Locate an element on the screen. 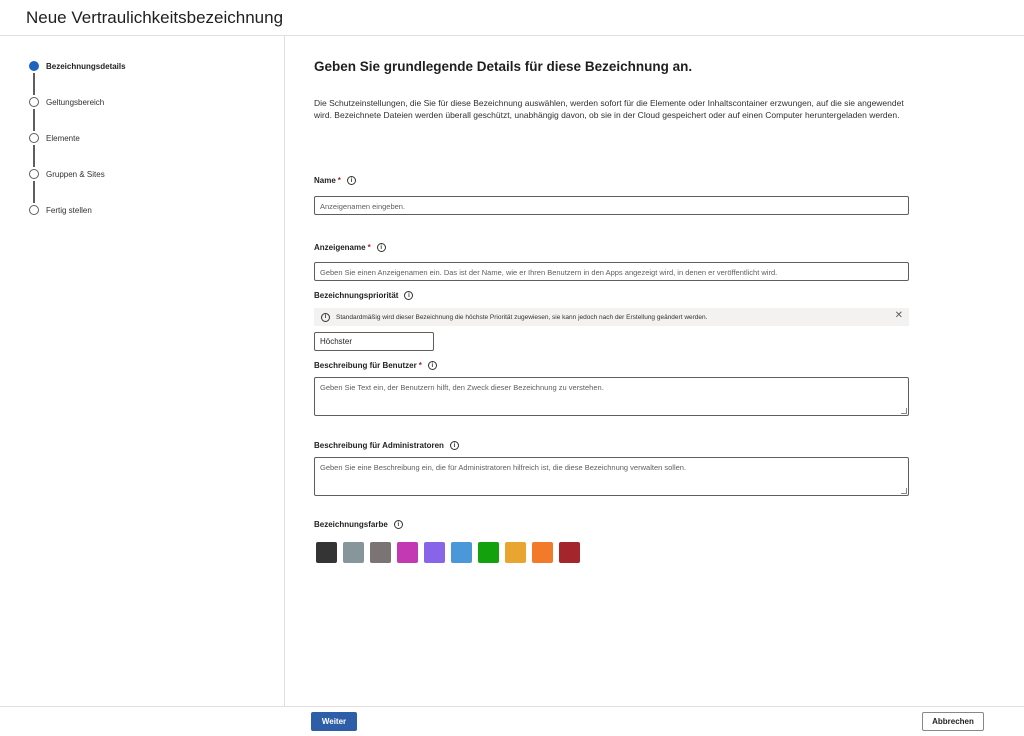 The image size is (1024, 736). user-description-label-text: Beschreibung für Benutzer is located at coordinates (365, 365).